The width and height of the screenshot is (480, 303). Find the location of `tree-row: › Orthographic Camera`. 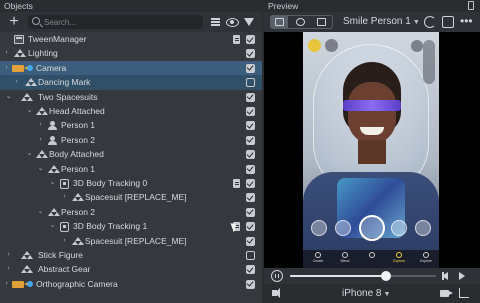

tree-row: › Orthographic Camera is located at coordinates (131, 284).